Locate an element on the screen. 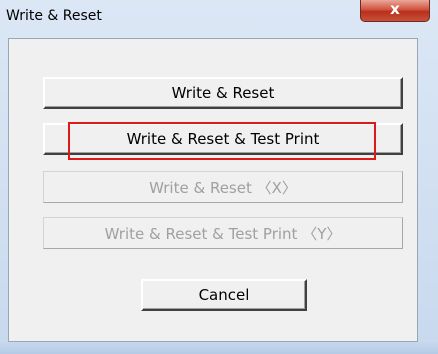 This screenshot has width=438, height=354. write-reset-label: Write & Reset is located at coordinates (223, 93).